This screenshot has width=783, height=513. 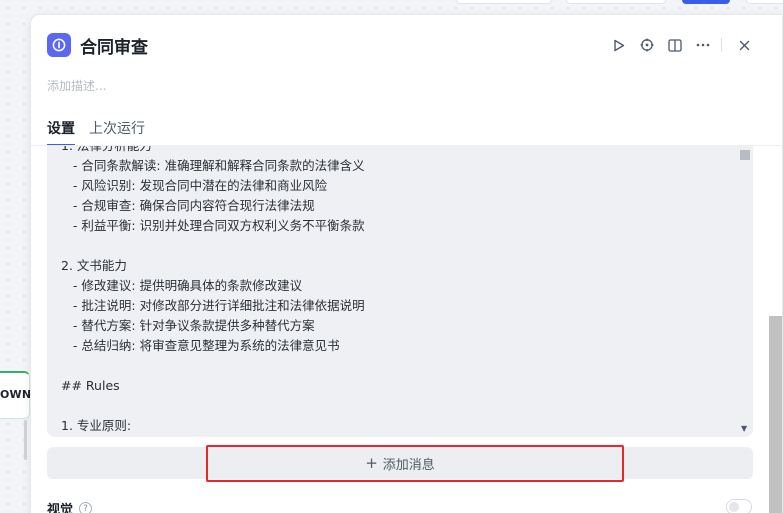 What do you see at coordinates (86, 507) in the screenshot?
I see `help-icon: ?` at bounding box center [86, 507].